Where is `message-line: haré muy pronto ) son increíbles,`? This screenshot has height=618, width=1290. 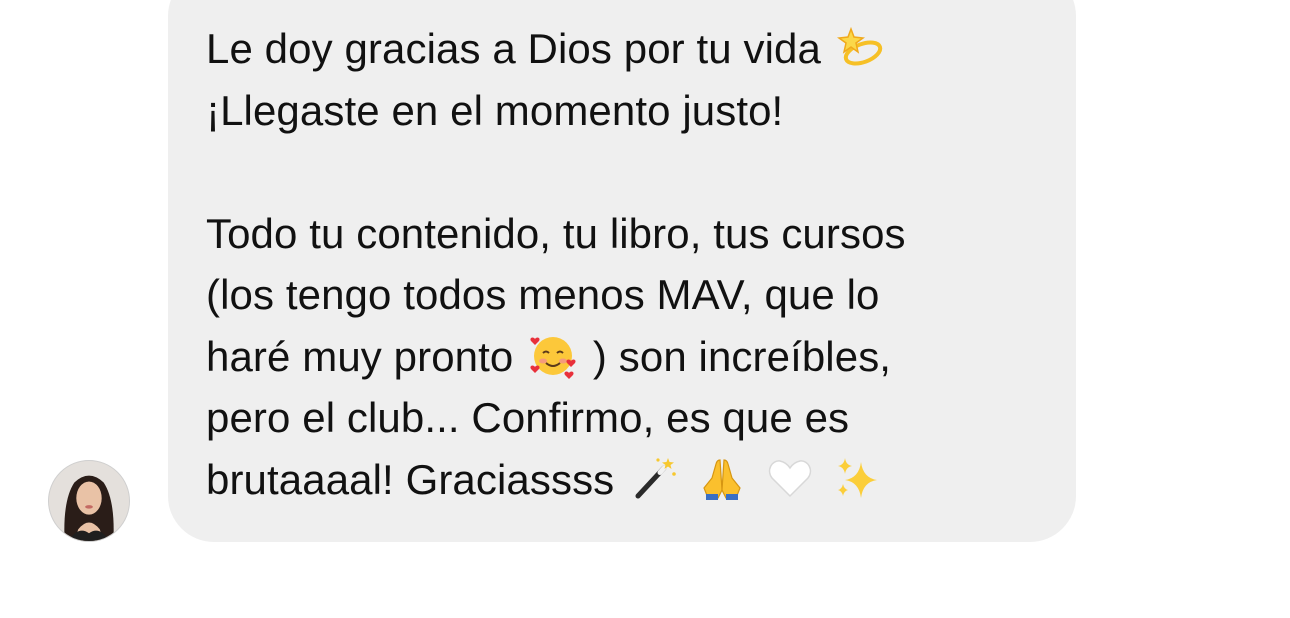
message-line: haré muy pronto ) son increíbles, is located at coordinates (623, 357).